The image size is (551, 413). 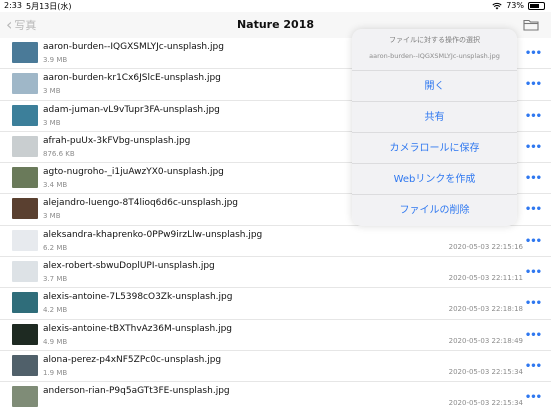 What do you see at coordinates (515, 5) in the screenshot?
I see `battery-percent: 73%` at bounding box center [515, 5].